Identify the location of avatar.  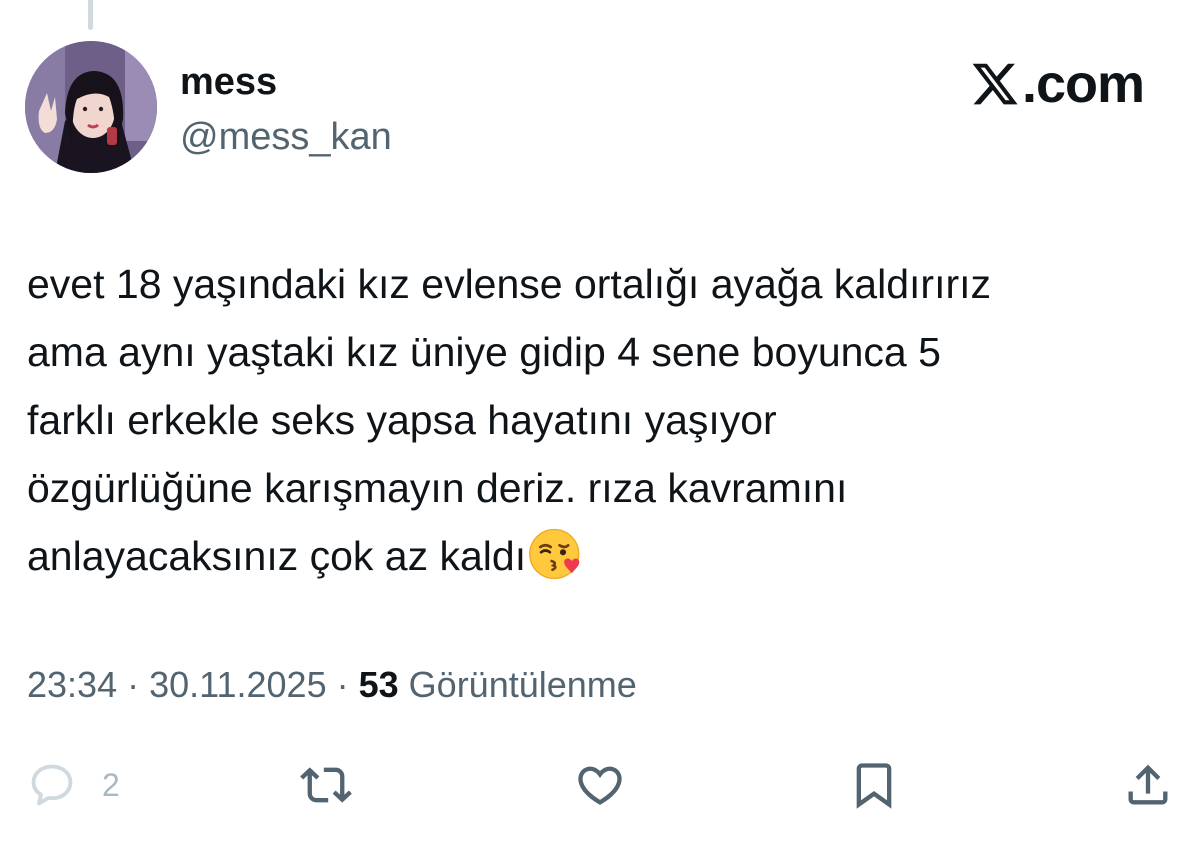
(91, 107).